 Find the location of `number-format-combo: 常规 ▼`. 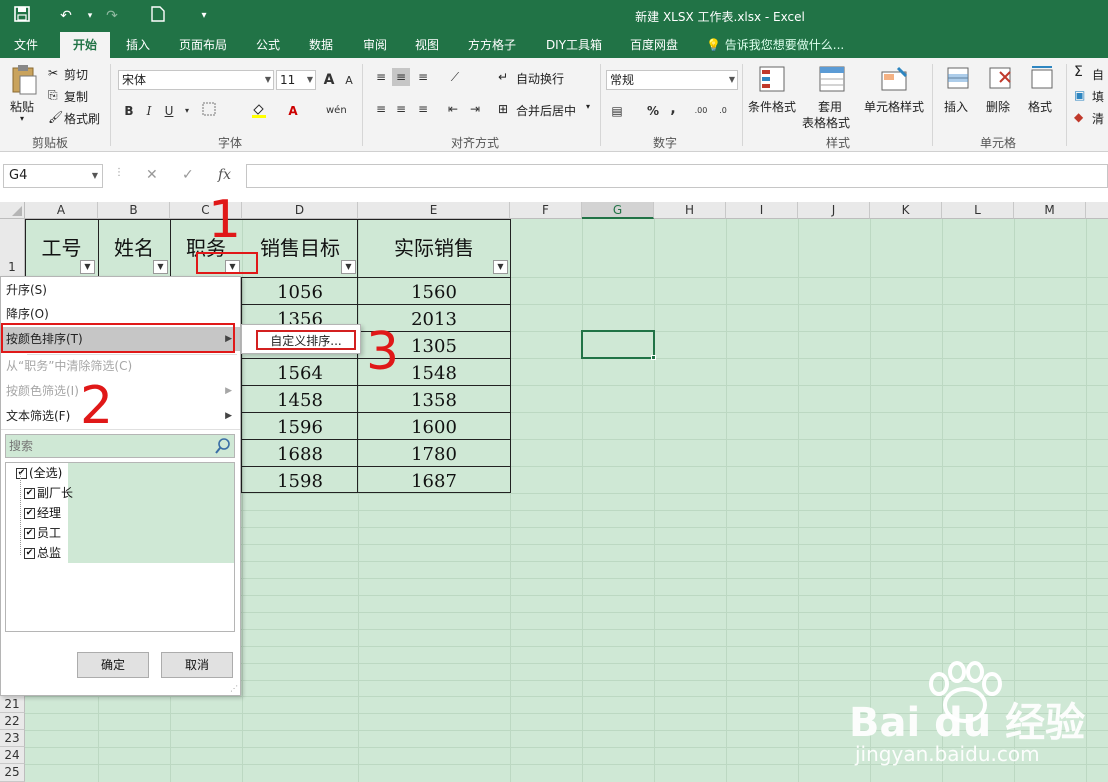

number-format-combo: 常规 ▼ is located at coordinates (672, 80).